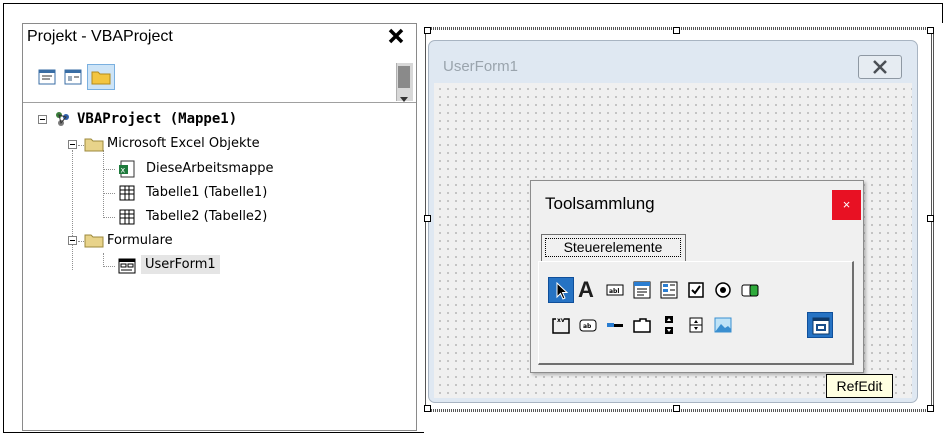  Describe the element at coordinates (404, 77) in the screenshot. I see `scrollbar-thumb` at that location.